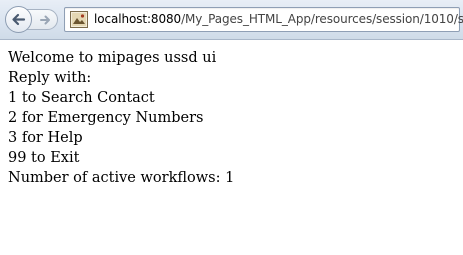 Image resolution: width=463 pixels, height=255 pixels. Describe the element at coordinates (79, 19) in the screenshot. I see `page-favicon-icon` at that location.